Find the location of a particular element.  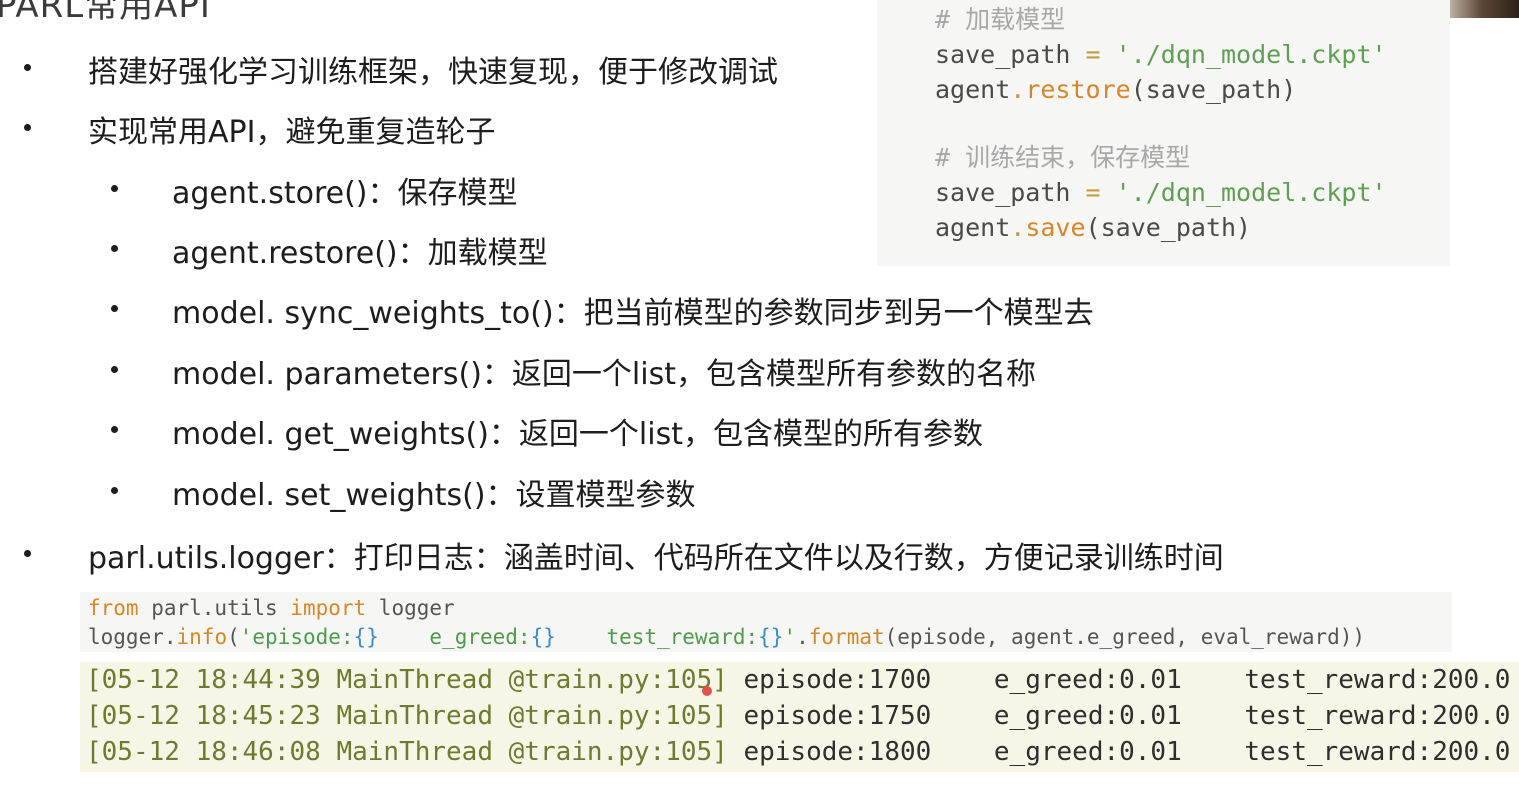

code-line-3: save_path = './dqn_model.ckpt' is located at coordinates (1192, 192).